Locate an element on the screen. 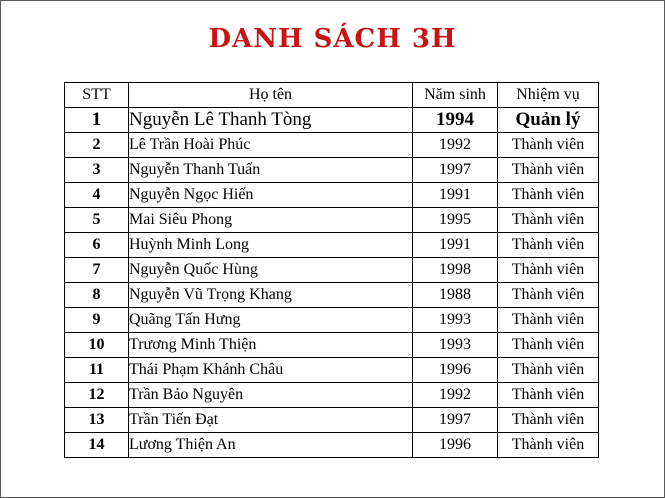  page-title: DANH SÁCH 3H is located at coordinates (332, 39).